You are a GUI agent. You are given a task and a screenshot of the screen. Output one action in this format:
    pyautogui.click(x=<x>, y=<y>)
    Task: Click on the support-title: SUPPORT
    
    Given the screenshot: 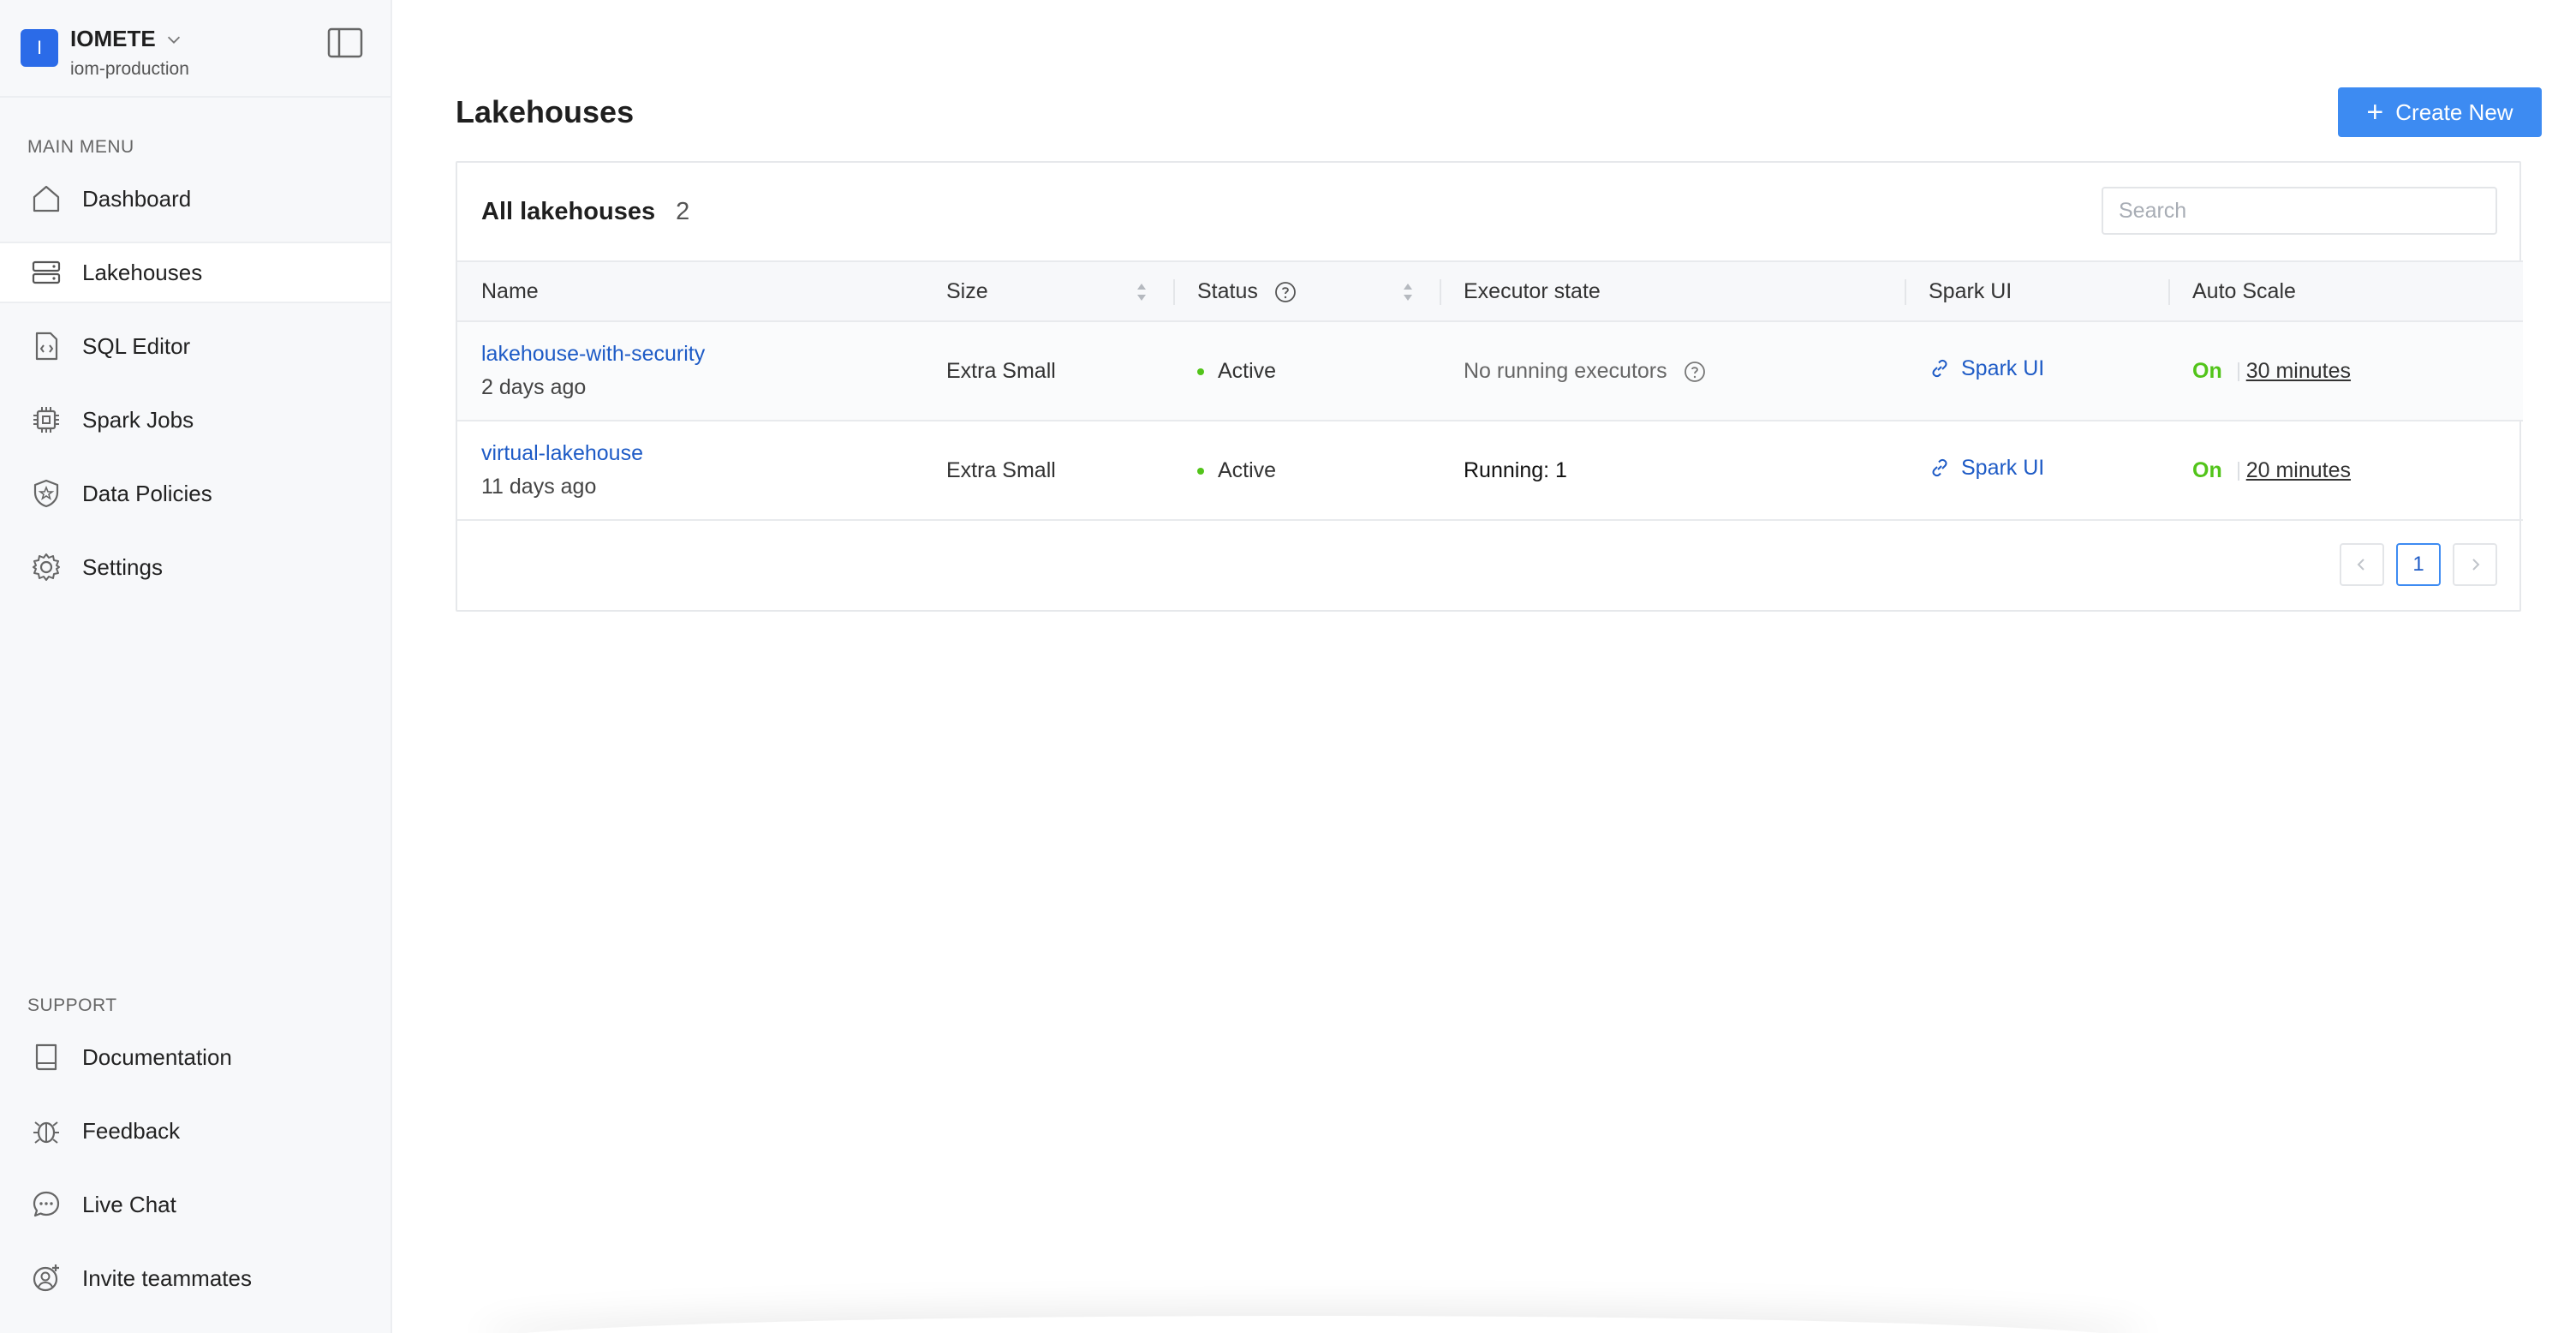 What is the action you would take?
    pyautogui.click(x=72, y=1005)
    